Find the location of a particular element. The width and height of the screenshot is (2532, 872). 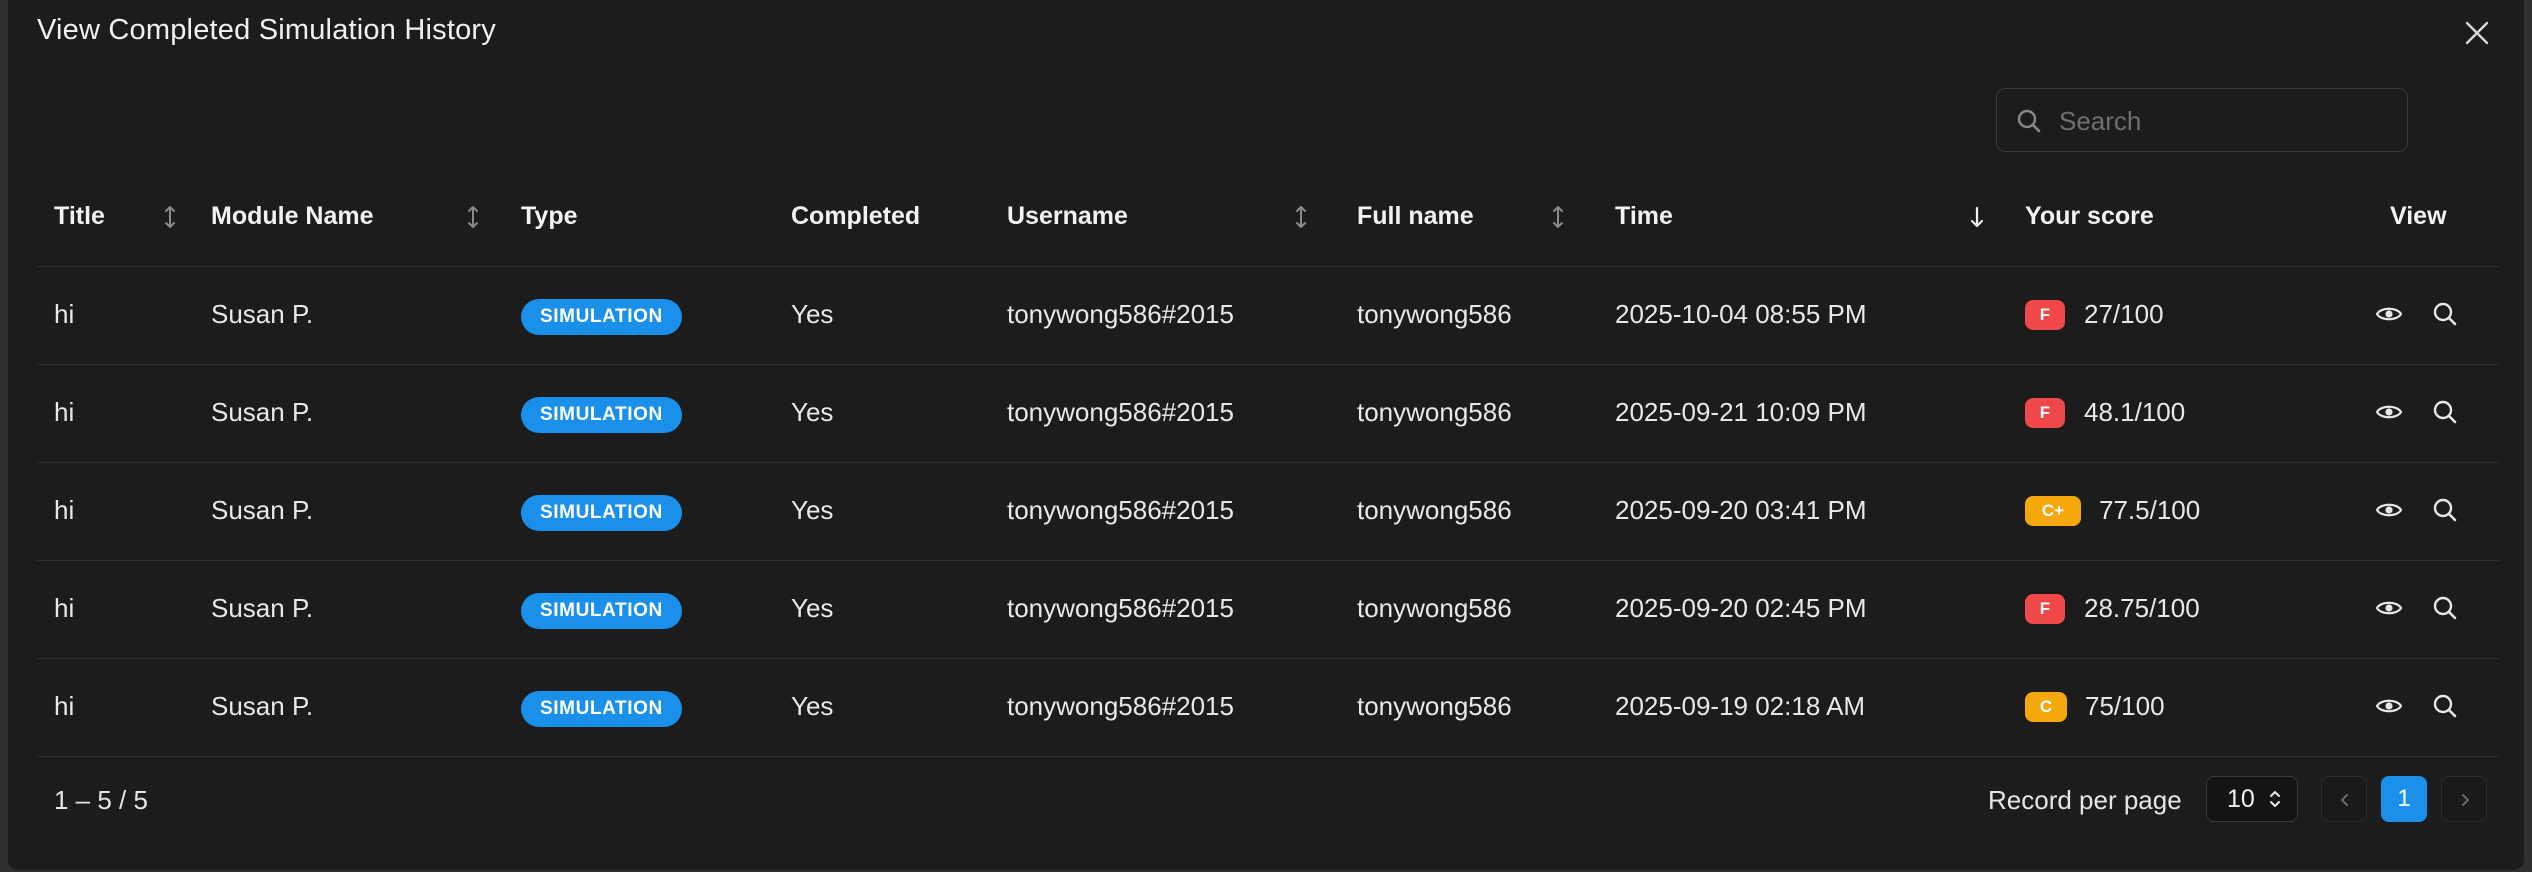

page-button-current: 1 is located at coordinates (2404, 799).